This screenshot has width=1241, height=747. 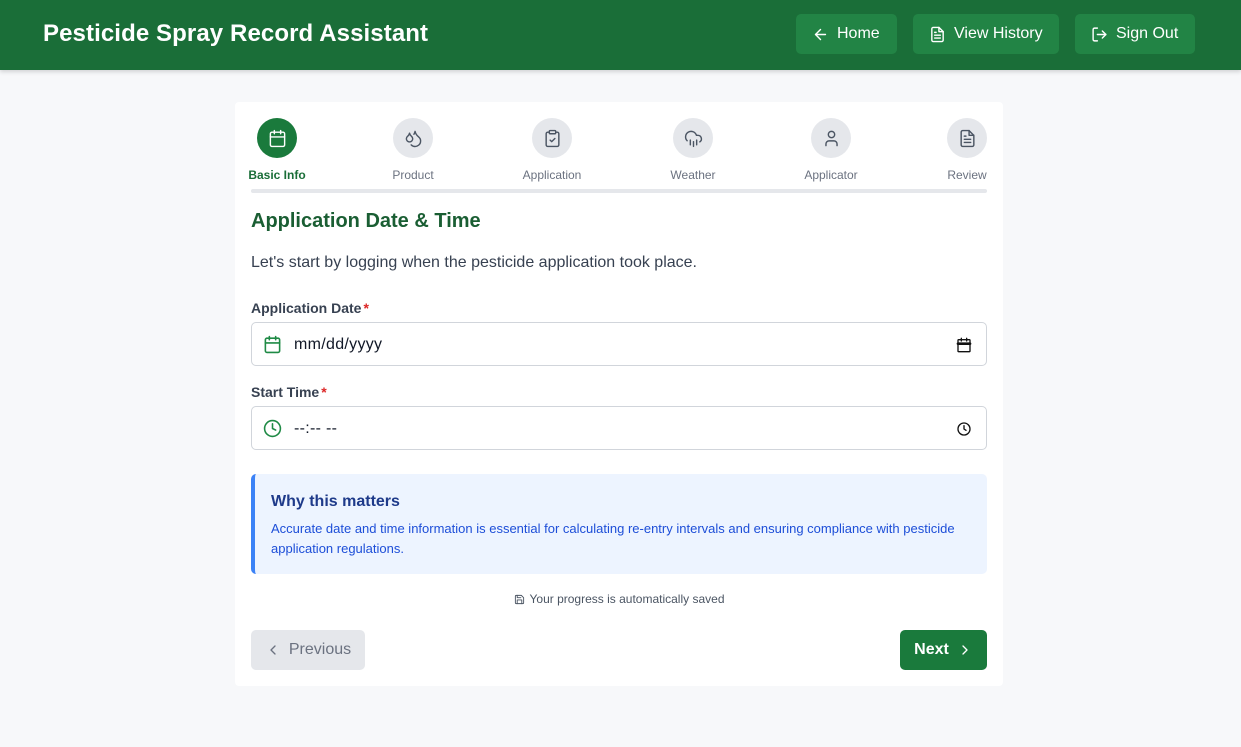 I want to click on application-date-label: Application Date *, so click(x=310, y=308).